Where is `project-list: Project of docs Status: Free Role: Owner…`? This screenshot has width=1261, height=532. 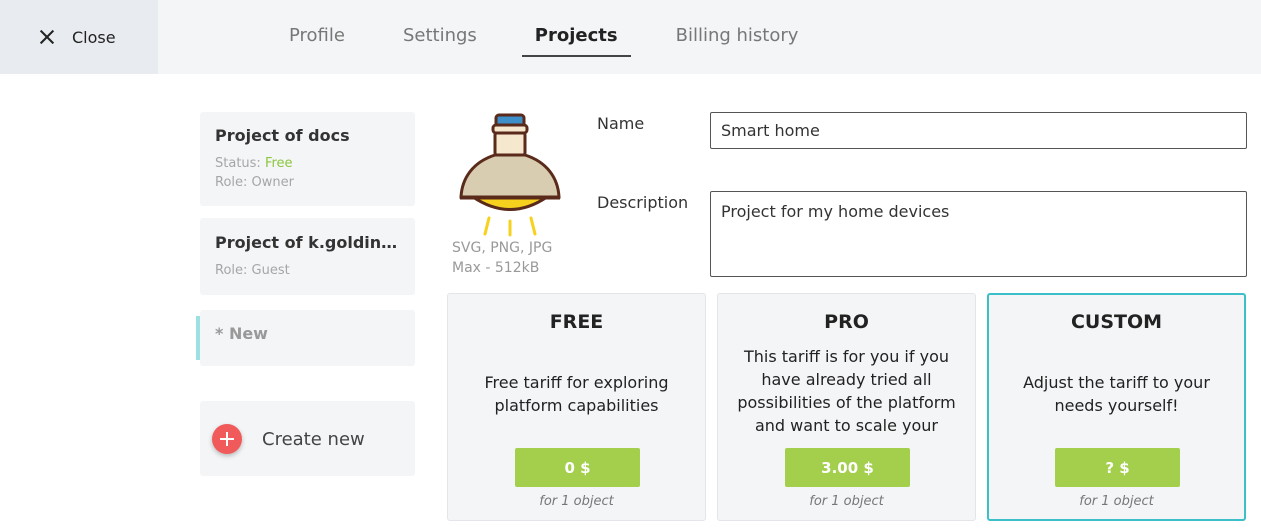
project-list: Project of docs Status: Free Role: Owner… is located at coordinates (305, 245).